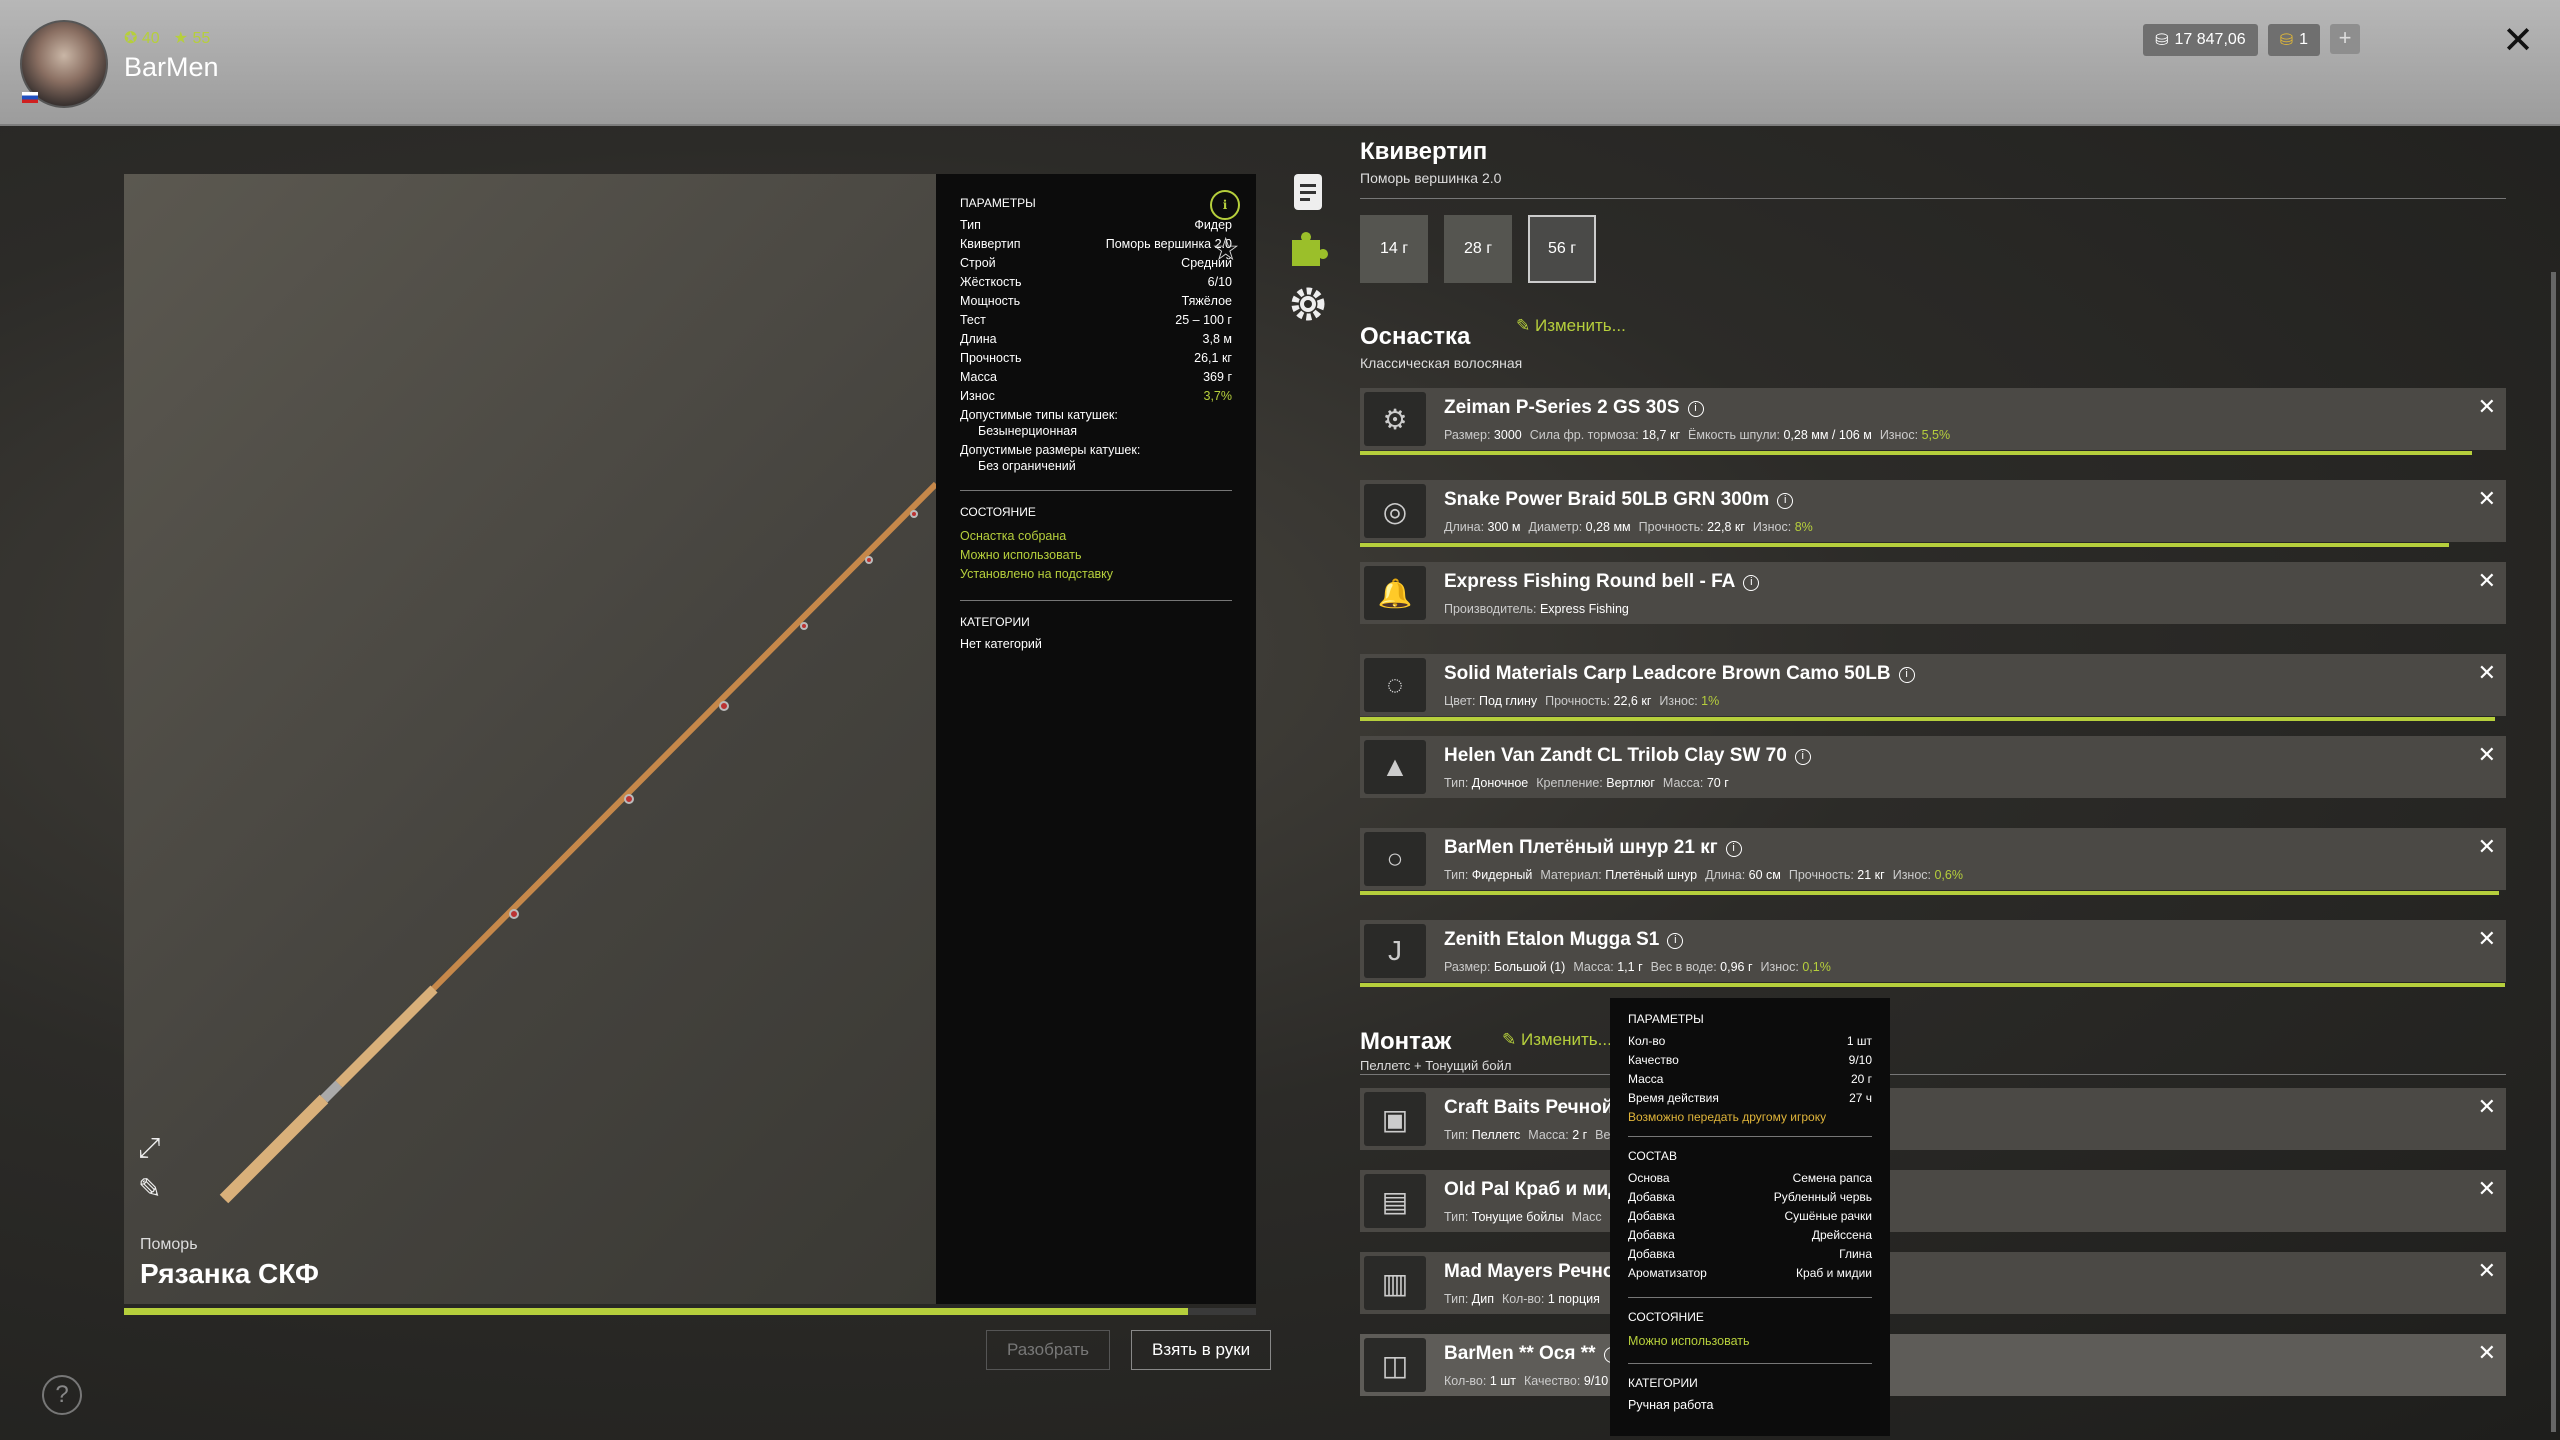  What do you see at coordinates (1915, 435) in the screenshot?
I see `item-property: Износ: 5,5%` at bounding box center [1915, 435].